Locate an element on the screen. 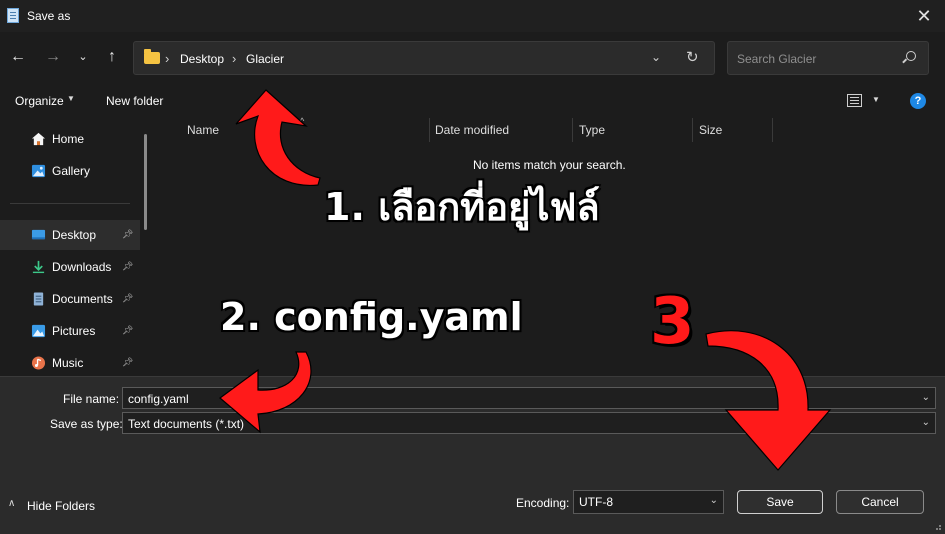 This screenshot has width=945, height=534. sidebar-item-music: Music 📌︎ is located at coordinates (70, 362).